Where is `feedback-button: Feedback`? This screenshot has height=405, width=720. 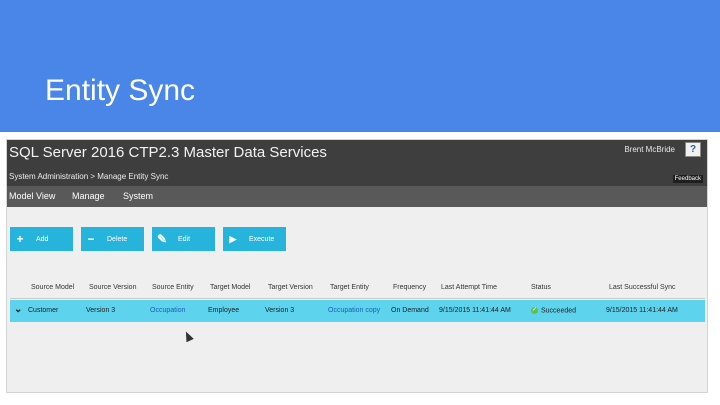 feedback-button: Feedback is located at coordinates (687, 179).